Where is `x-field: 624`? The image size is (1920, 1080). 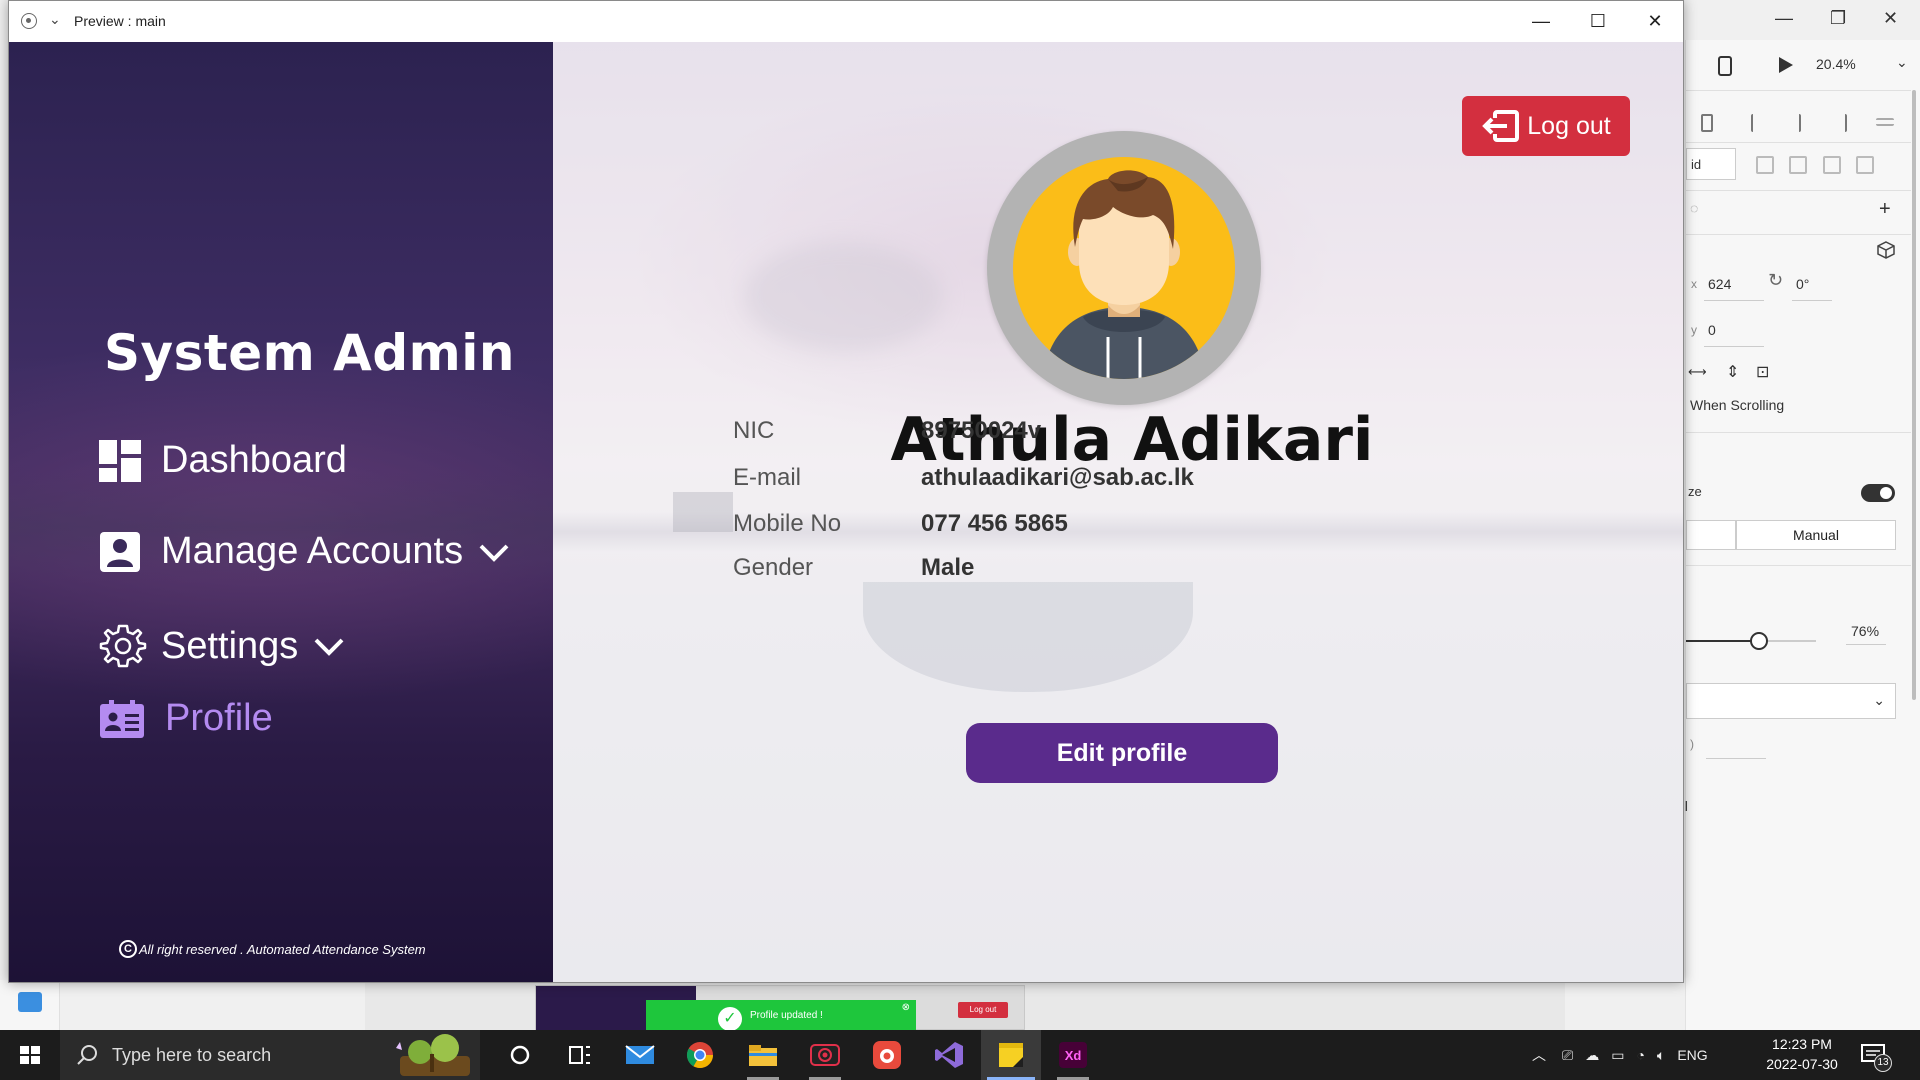
x-field: 624 is located at coordinates (1719, 284).